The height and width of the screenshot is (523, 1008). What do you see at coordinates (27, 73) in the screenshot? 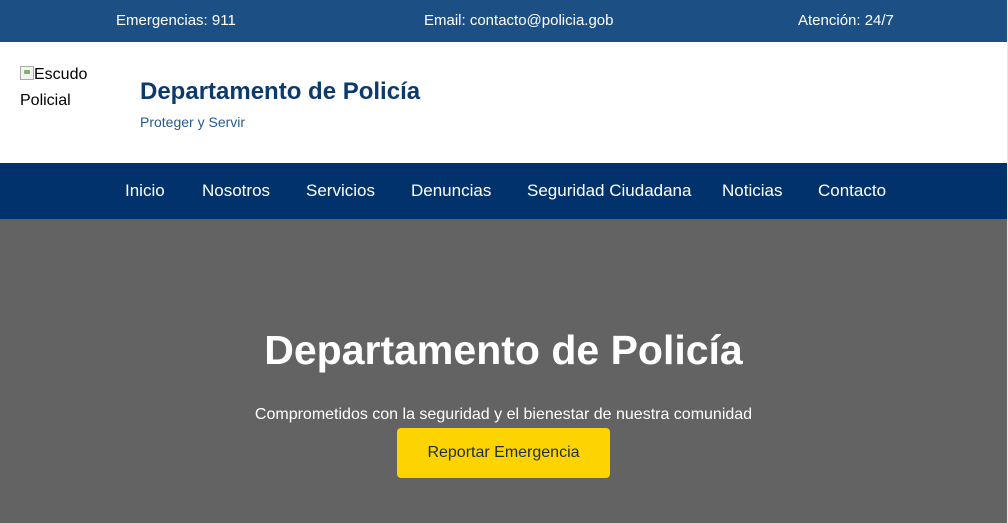
I see `broken-image-icon` at bounding box center [27, 73].